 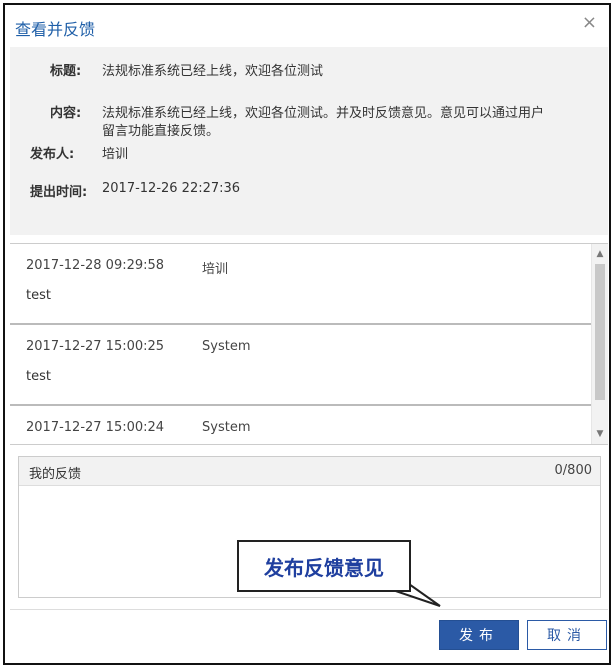 I want to click on annotation-callout: 发布反馈意见, so click(x=324, y=566).